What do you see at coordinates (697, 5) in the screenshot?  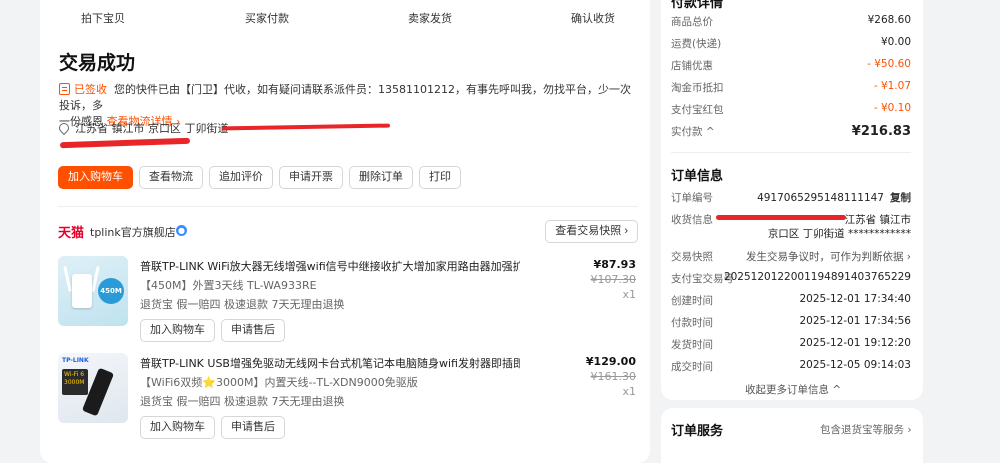 I see `payment-title: 付款详情` at bounding box center [697, 5].